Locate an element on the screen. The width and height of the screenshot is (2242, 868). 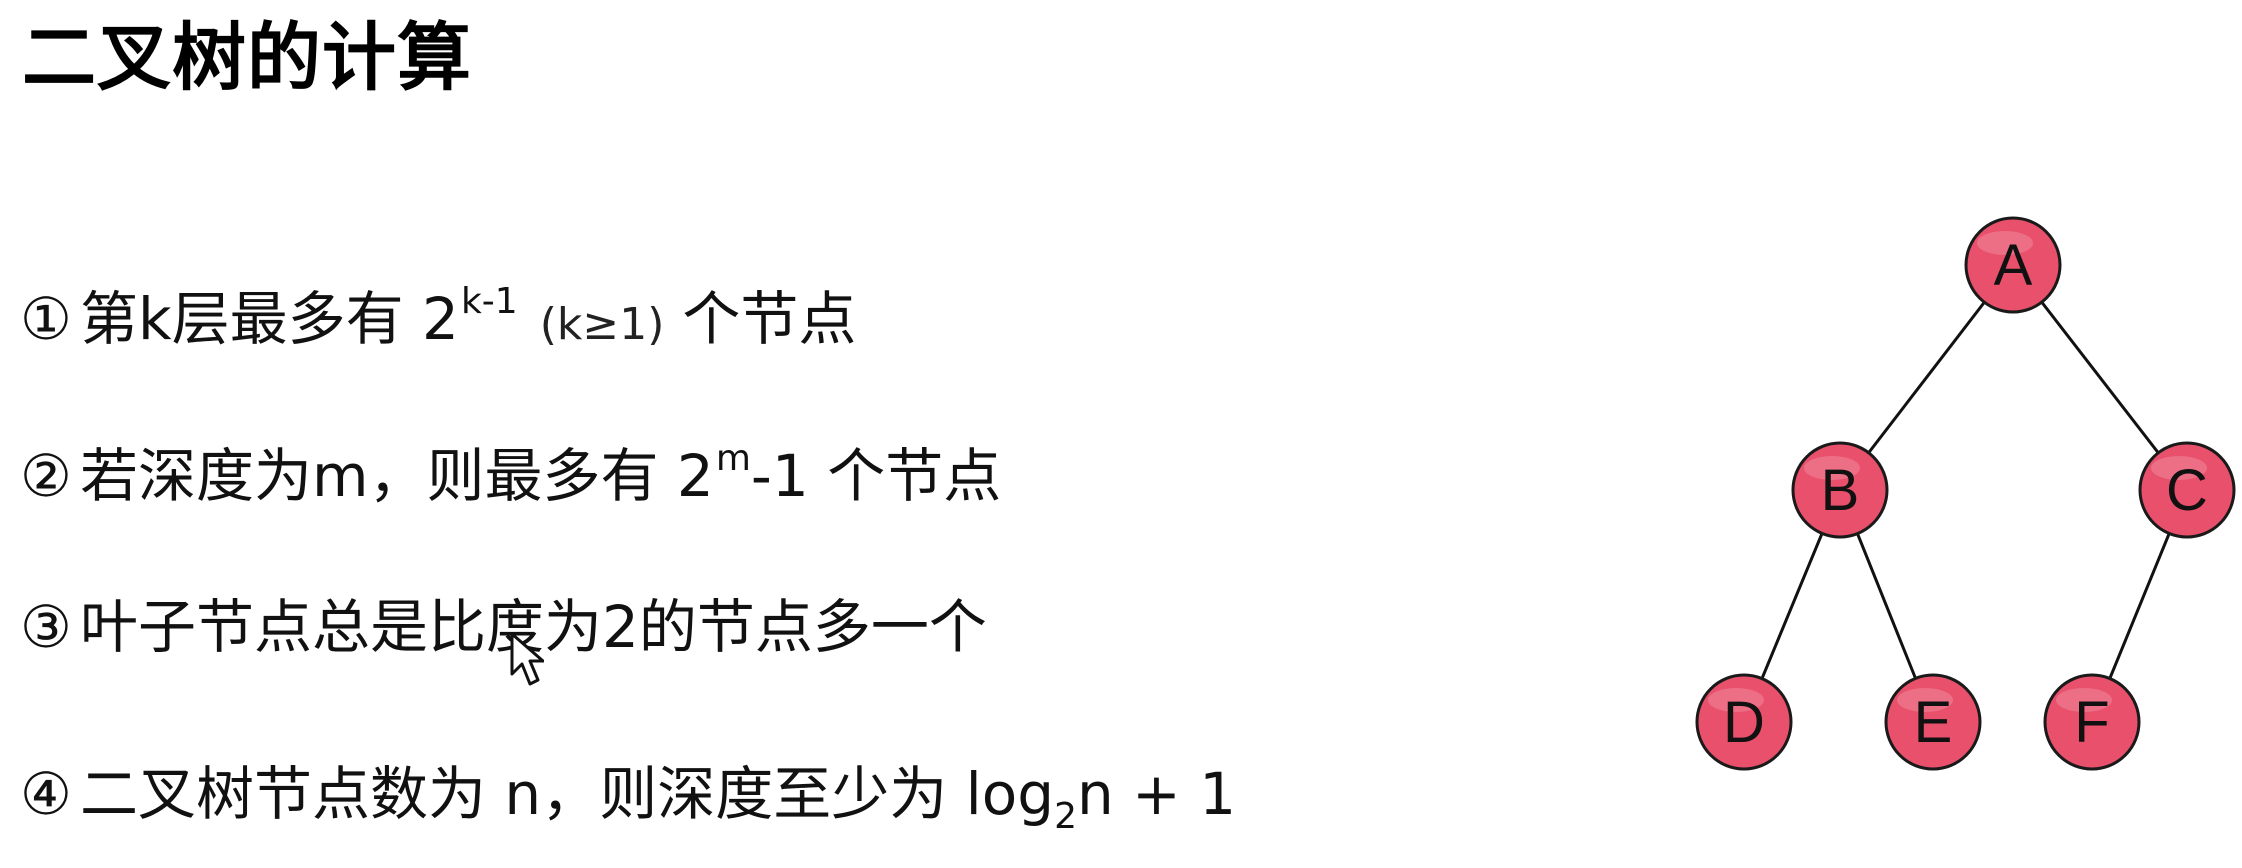
rule-text-end: 个节点 is located at coordinates (769, 319).